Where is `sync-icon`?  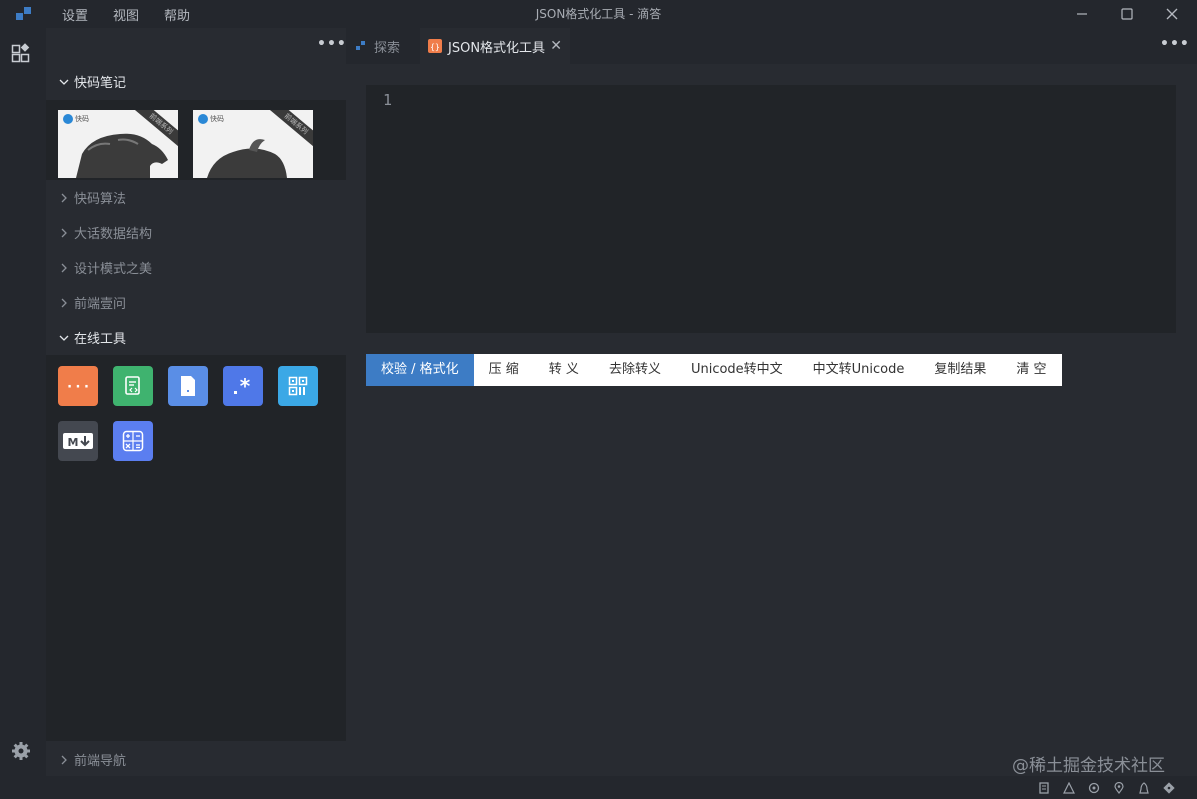
sync-icon is located at coordinates (1094, 788).